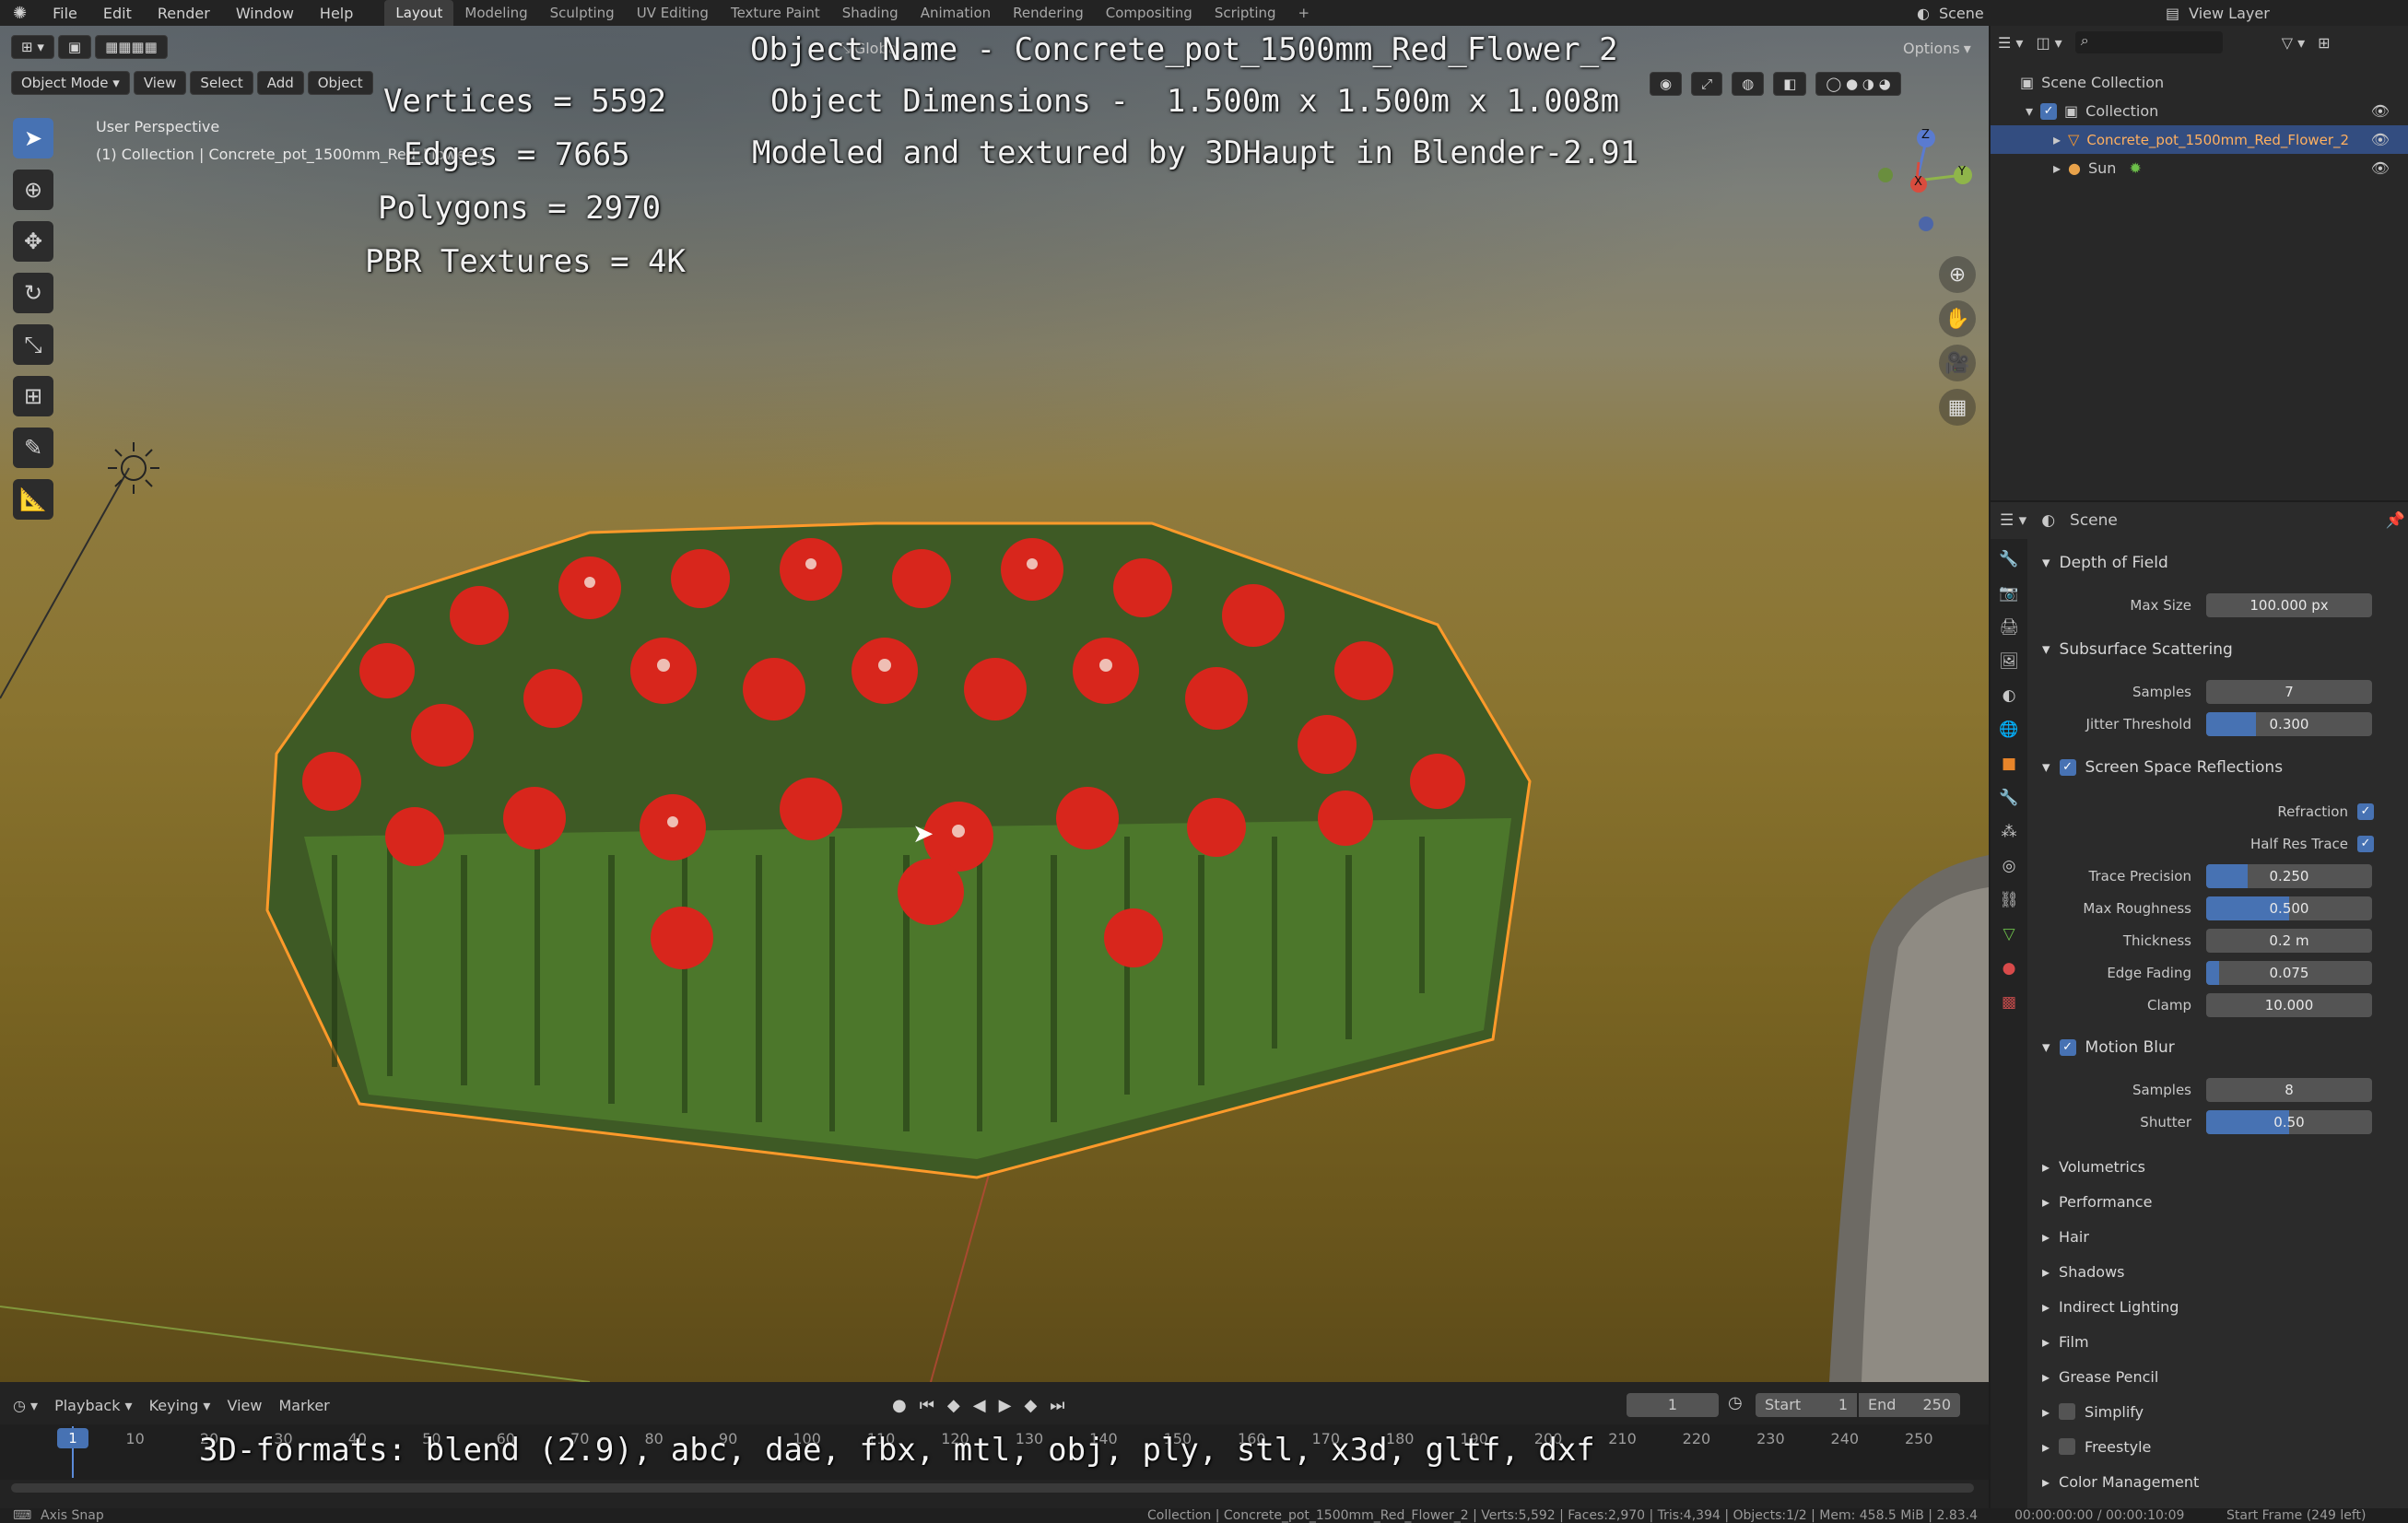  What do you see at coordinates (2009, 627) in the screenshot?
I see `output-tab-icon: 🖨` at bounding box center [2009, 627].